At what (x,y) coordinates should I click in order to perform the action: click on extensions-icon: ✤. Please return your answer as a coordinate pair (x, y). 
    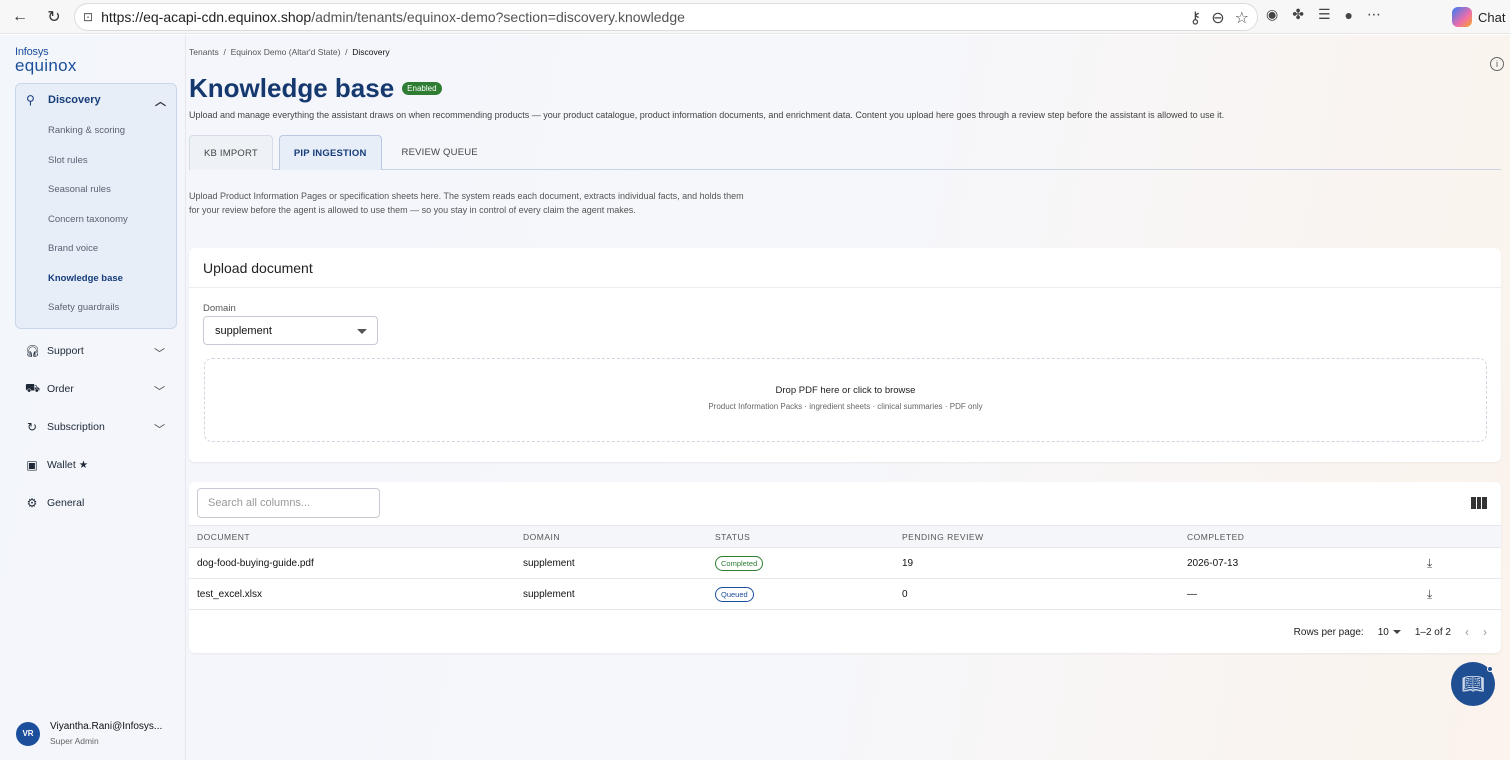
    Looking at the image, I should click on (1298, 14).